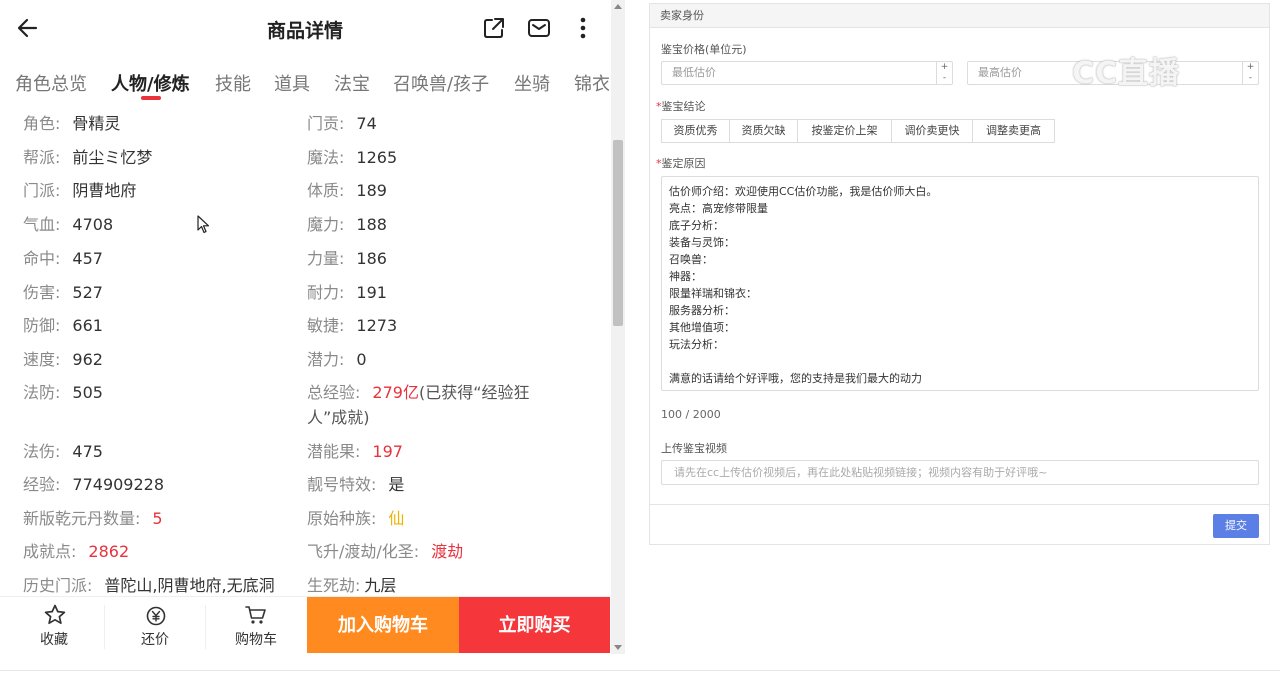 The height and width of the screenshot is (676, 1280). What do you see at coordinates (695, 131) in the screenshot?
I see `conclusion-option: 资质优秀` at bounding box center [695, 131].